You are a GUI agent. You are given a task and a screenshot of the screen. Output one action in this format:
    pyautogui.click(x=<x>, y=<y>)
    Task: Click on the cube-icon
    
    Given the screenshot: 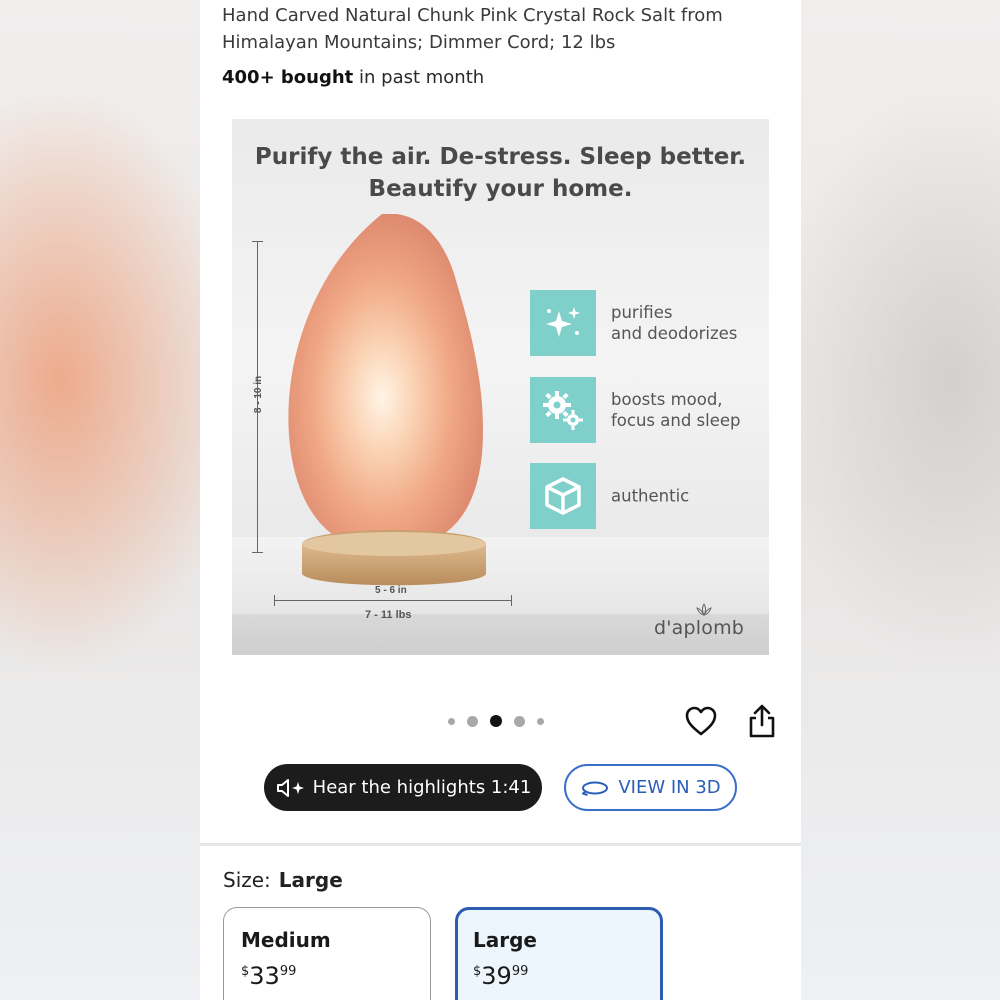 What is the action you would take?
    pyautogui.click(x=563, y=496)
    